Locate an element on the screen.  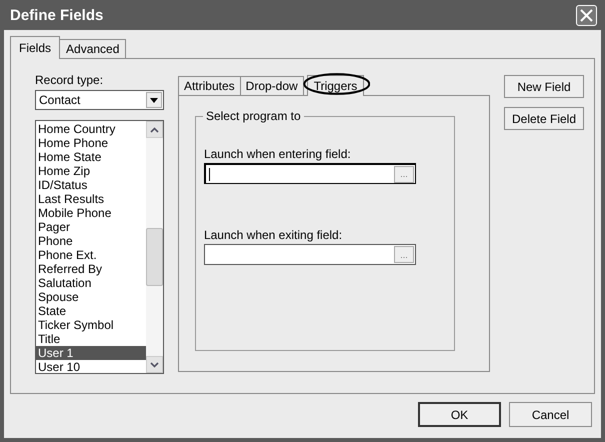
close-button is located at coordinates (586, 15).